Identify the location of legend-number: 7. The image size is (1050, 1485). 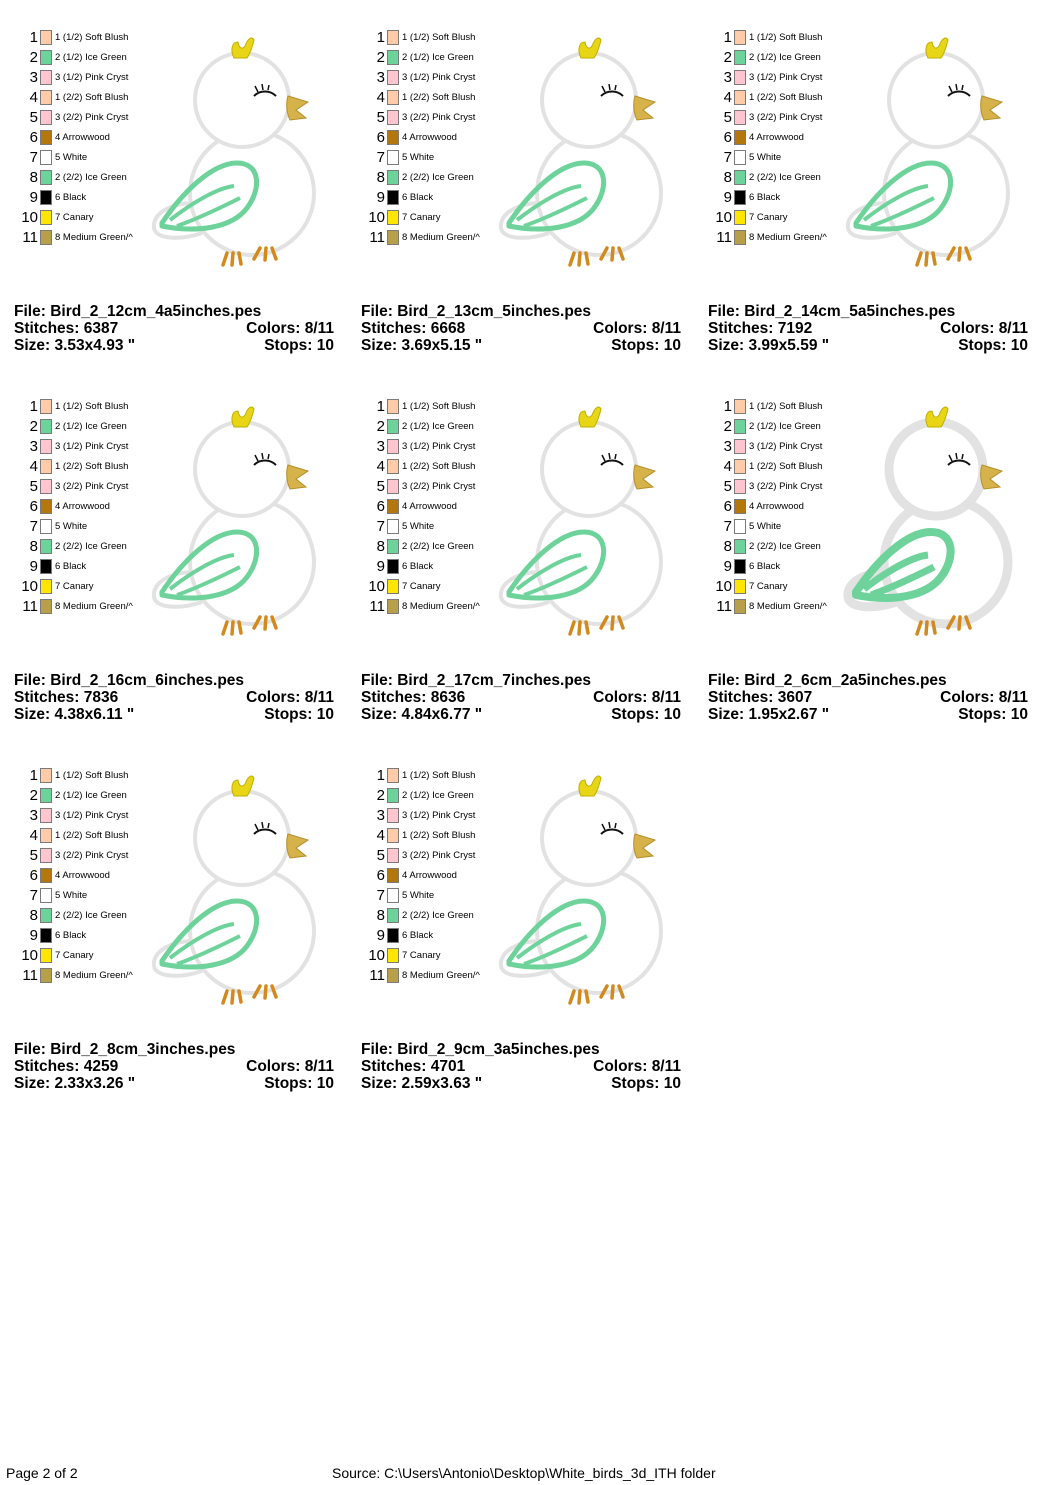
(33, 526).